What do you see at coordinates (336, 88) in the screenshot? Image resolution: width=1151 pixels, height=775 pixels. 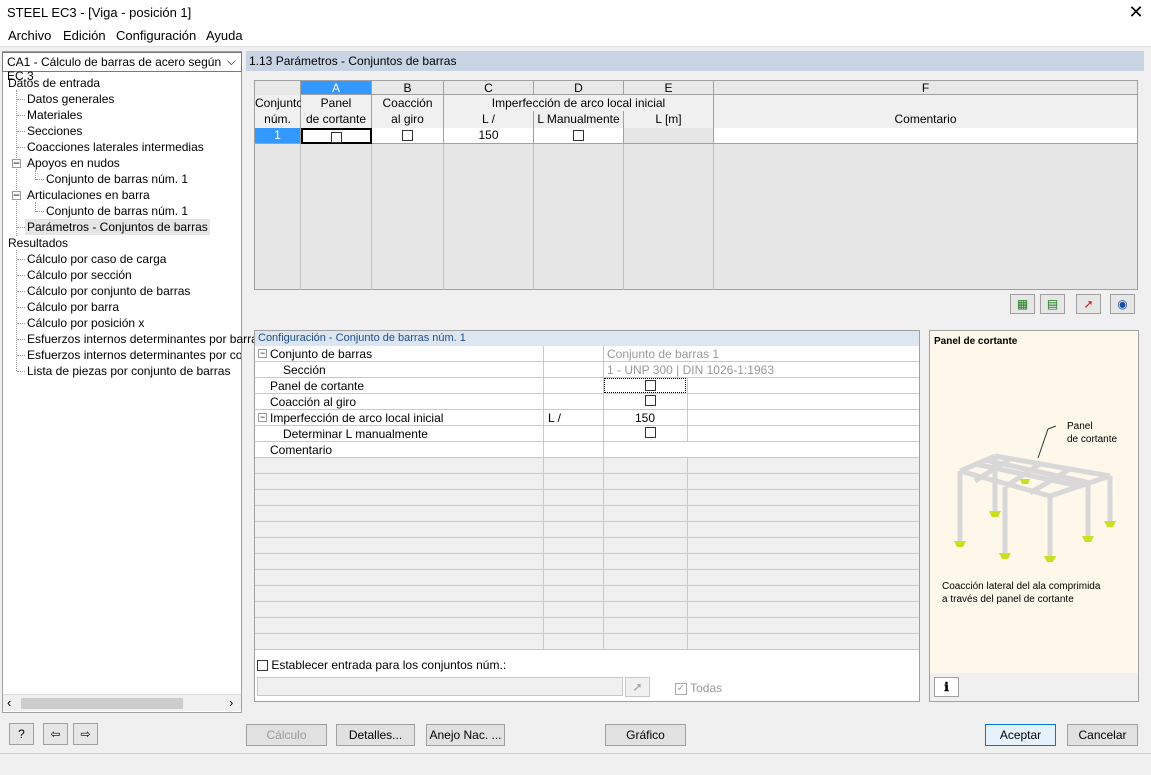 I see `col-letter-a: A` at bounding box center [336, 88].